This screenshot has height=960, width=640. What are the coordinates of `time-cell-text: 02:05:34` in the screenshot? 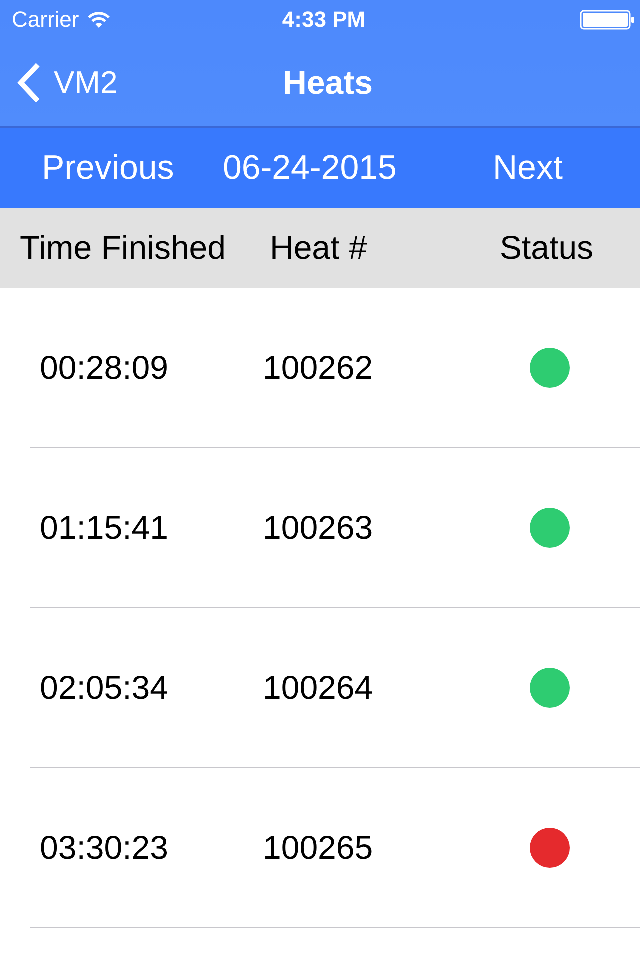 It's located at (105, 687).